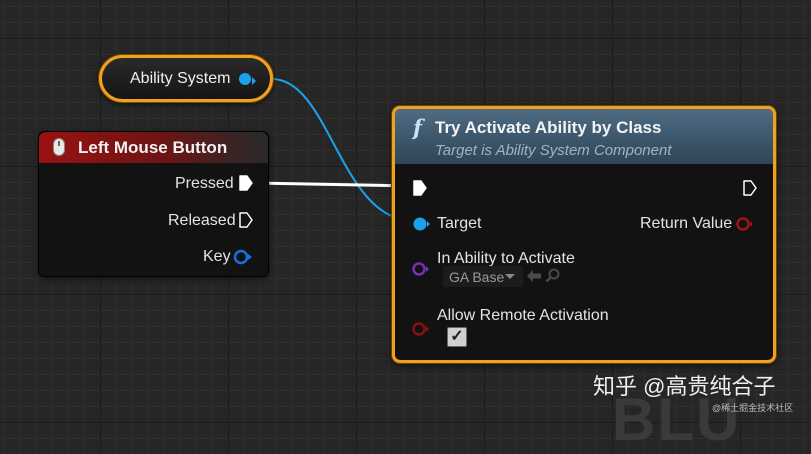 This screenshot has width=811, height=454. I want to click on left-mouse-button-event-node: Left Mouse Button Pressed Released Key, so click(153, 204).